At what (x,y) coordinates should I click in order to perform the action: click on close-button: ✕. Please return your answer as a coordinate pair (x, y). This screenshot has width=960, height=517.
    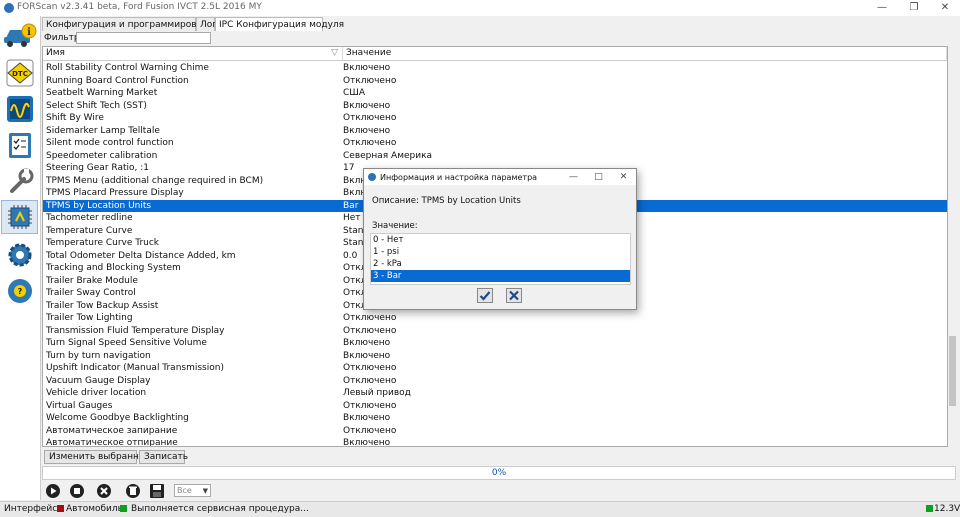
    Looking at the image, I should click on (945, 8).